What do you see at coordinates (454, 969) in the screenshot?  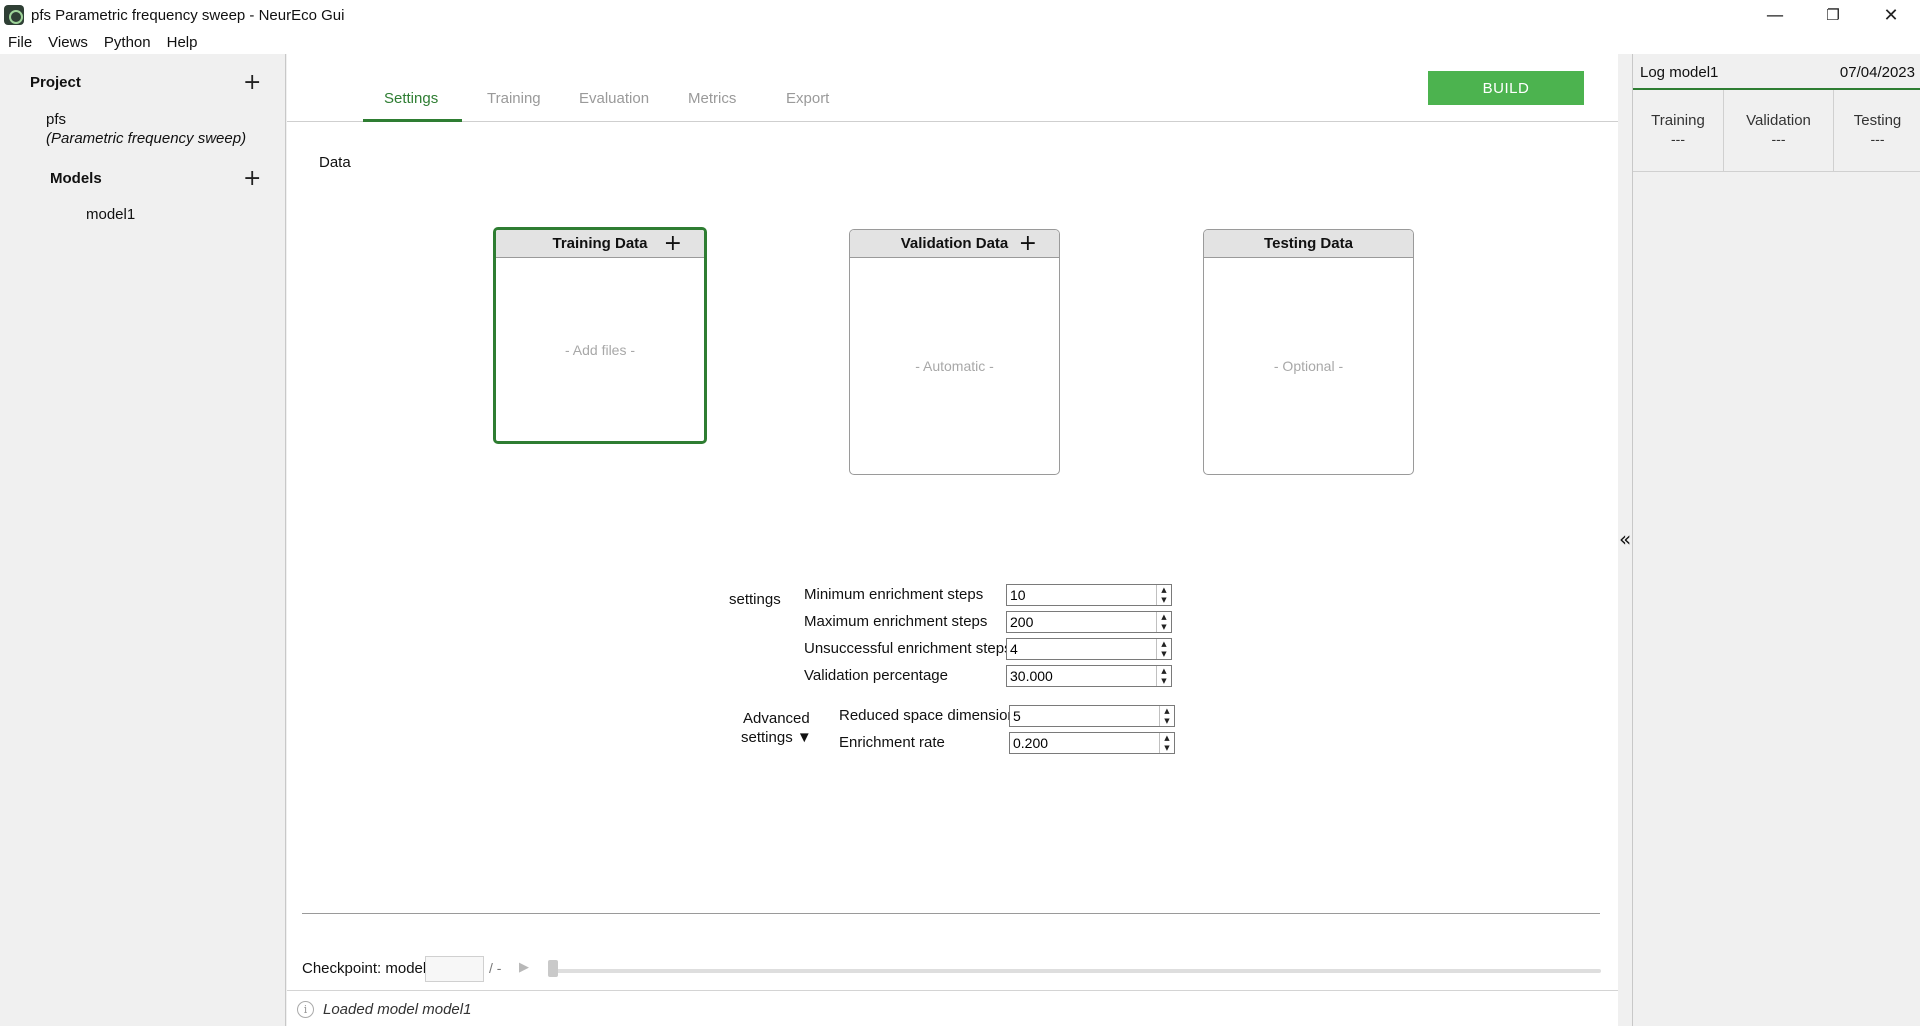 I see `checkpoint-input` at bounding box center [454, 969].